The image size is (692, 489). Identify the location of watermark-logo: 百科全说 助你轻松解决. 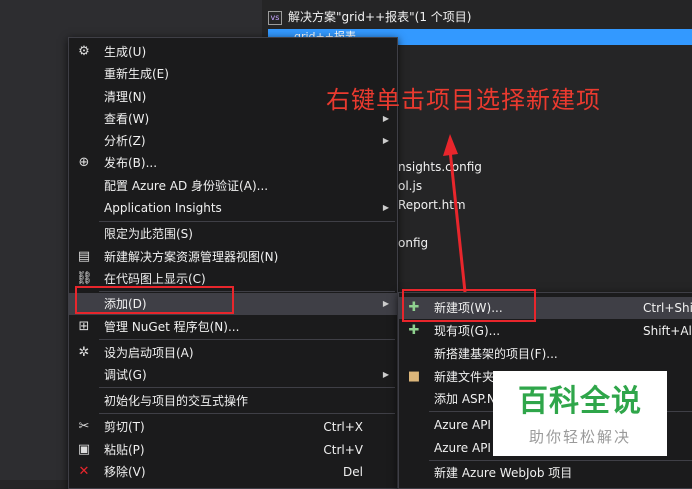
(580, 413).